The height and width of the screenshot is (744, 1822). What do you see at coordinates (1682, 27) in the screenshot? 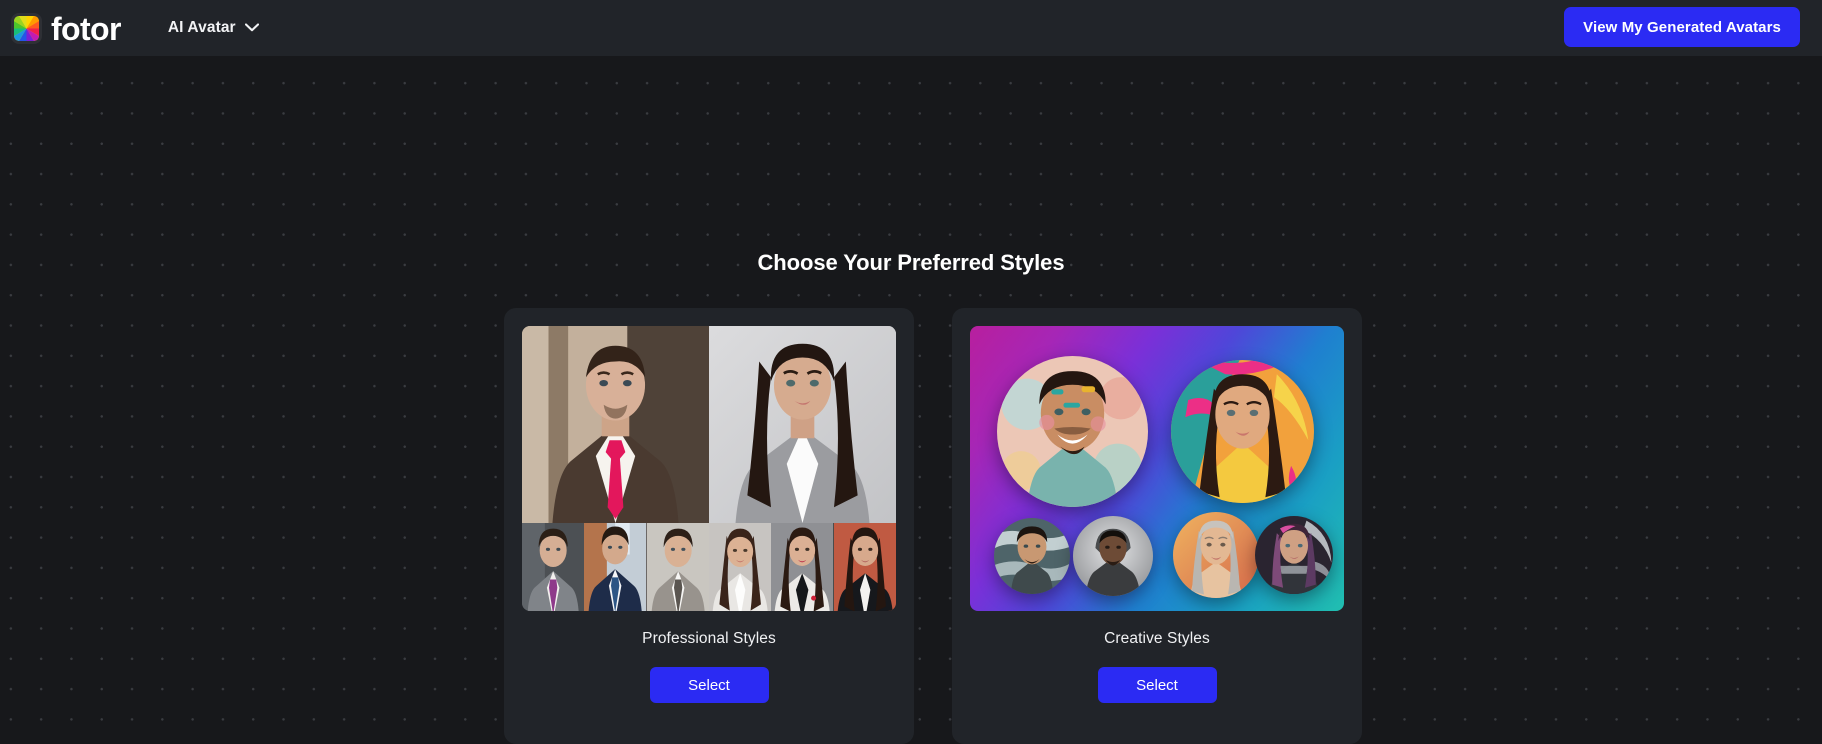
I see `view-my-generated-avatars-button: View My Generated Avatars` at bounding box center [1682, 27].